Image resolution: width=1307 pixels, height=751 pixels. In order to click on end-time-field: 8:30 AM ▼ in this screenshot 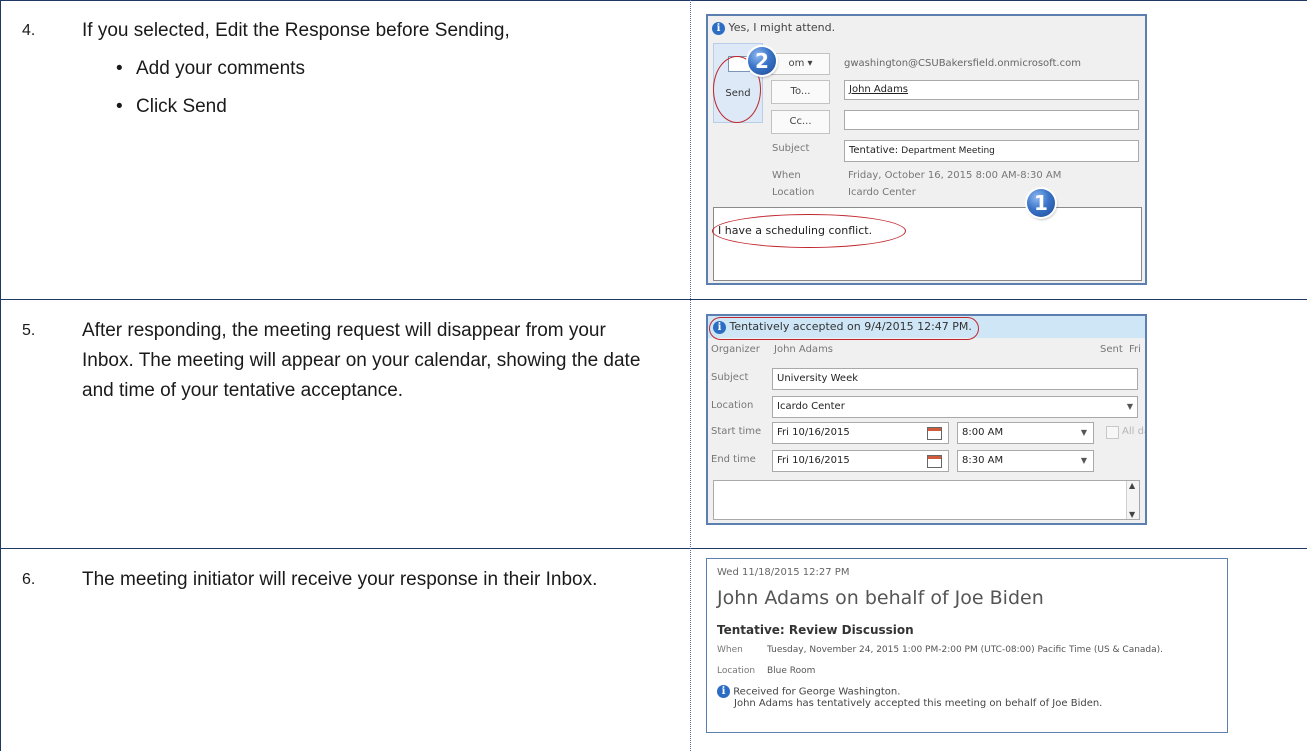, I will do `click(1025, 461)`.